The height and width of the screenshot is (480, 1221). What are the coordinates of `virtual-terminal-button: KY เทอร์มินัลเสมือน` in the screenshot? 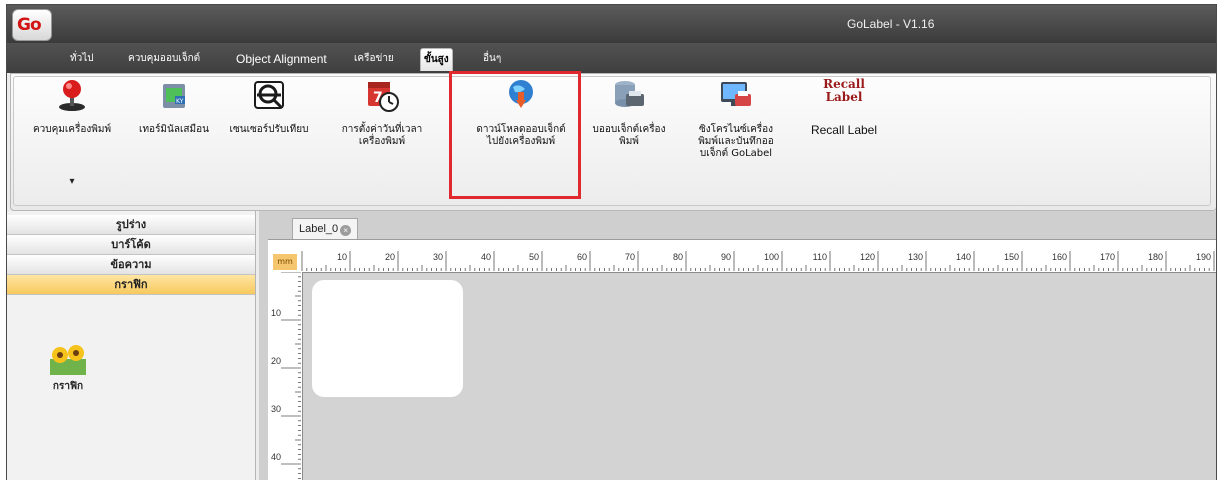 It's located at (174, 137).